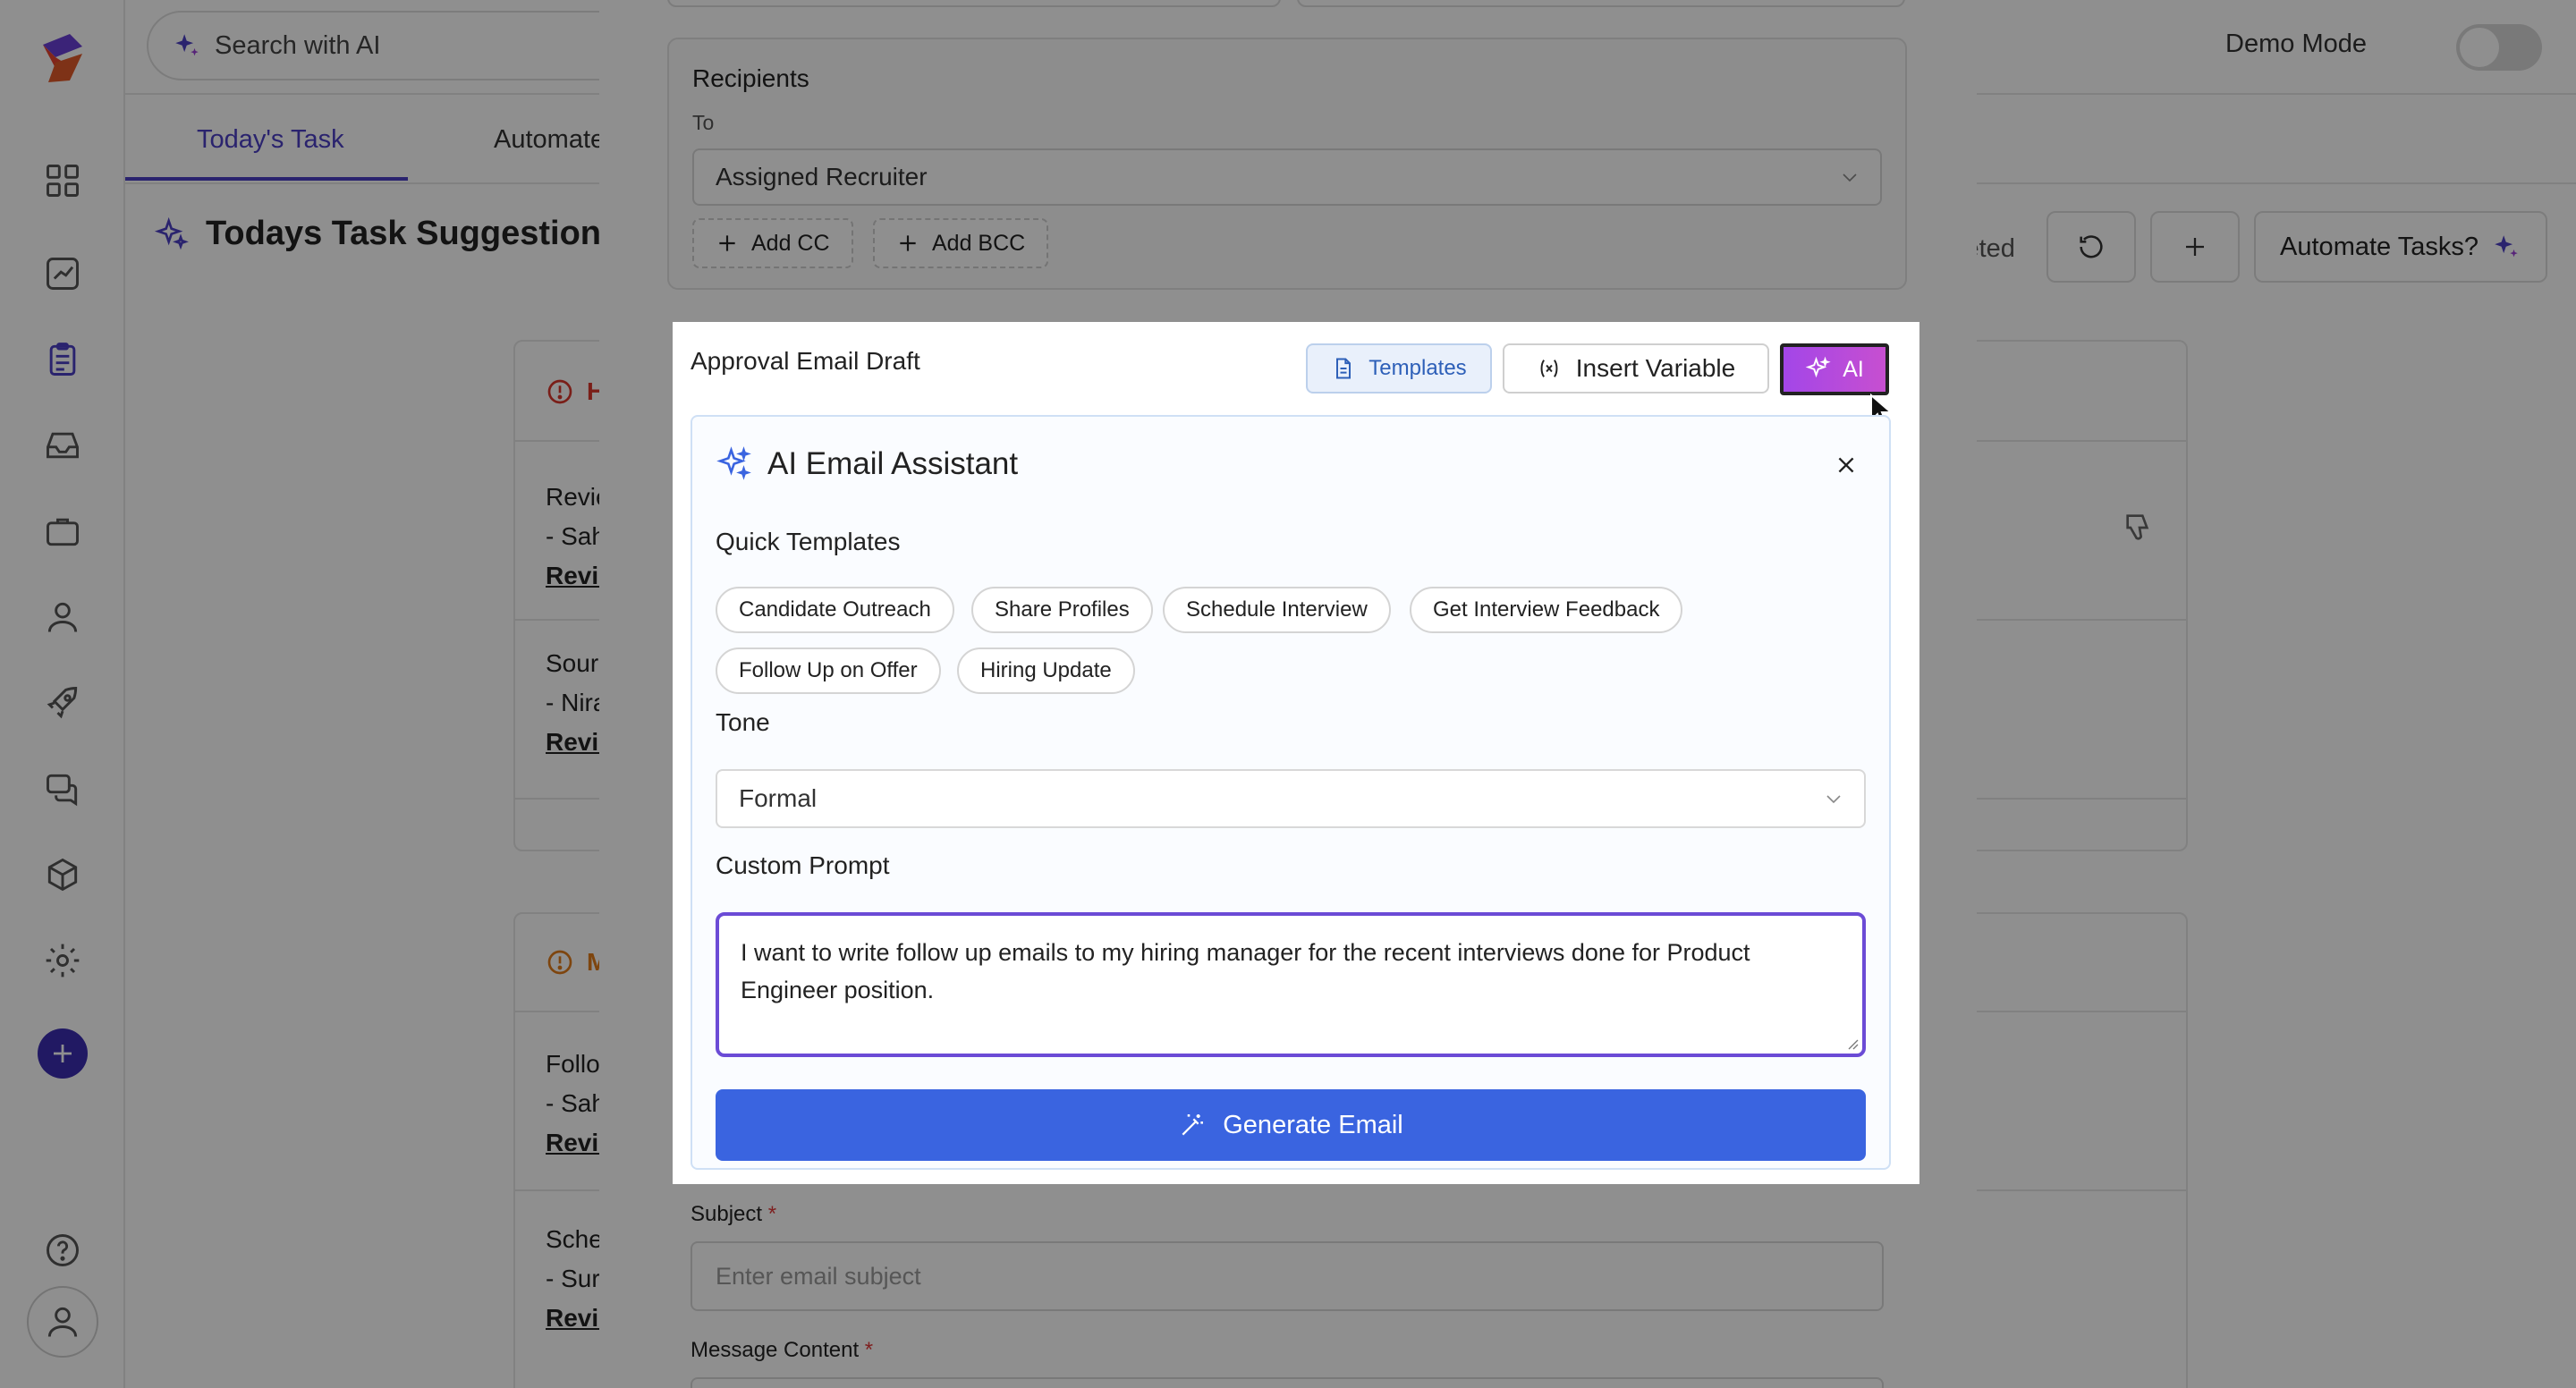 The image size is (2576, 1388). Describe the element at coordinates (1046, 671) in the screenshot. I see `template-chip-hiring-update: Hiring Update` at that location.